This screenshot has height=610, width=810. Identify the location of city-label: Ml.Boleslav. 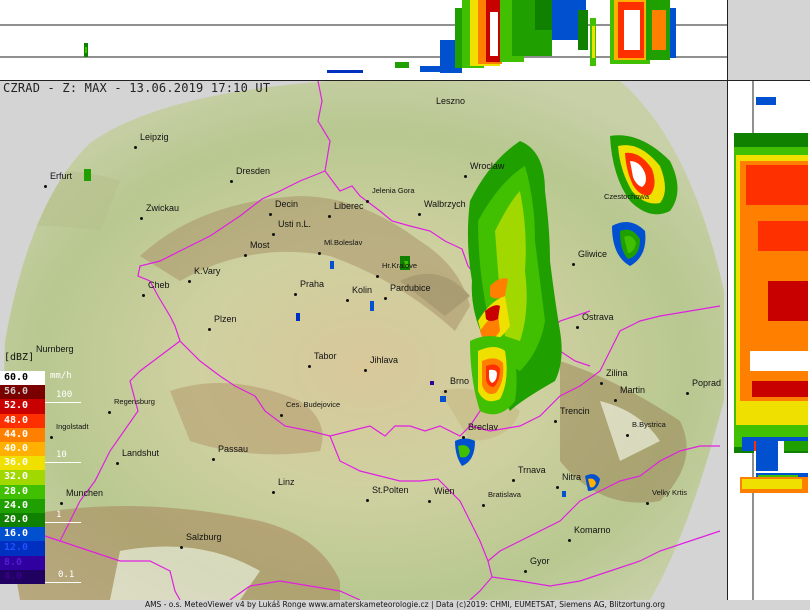
(343, 242).